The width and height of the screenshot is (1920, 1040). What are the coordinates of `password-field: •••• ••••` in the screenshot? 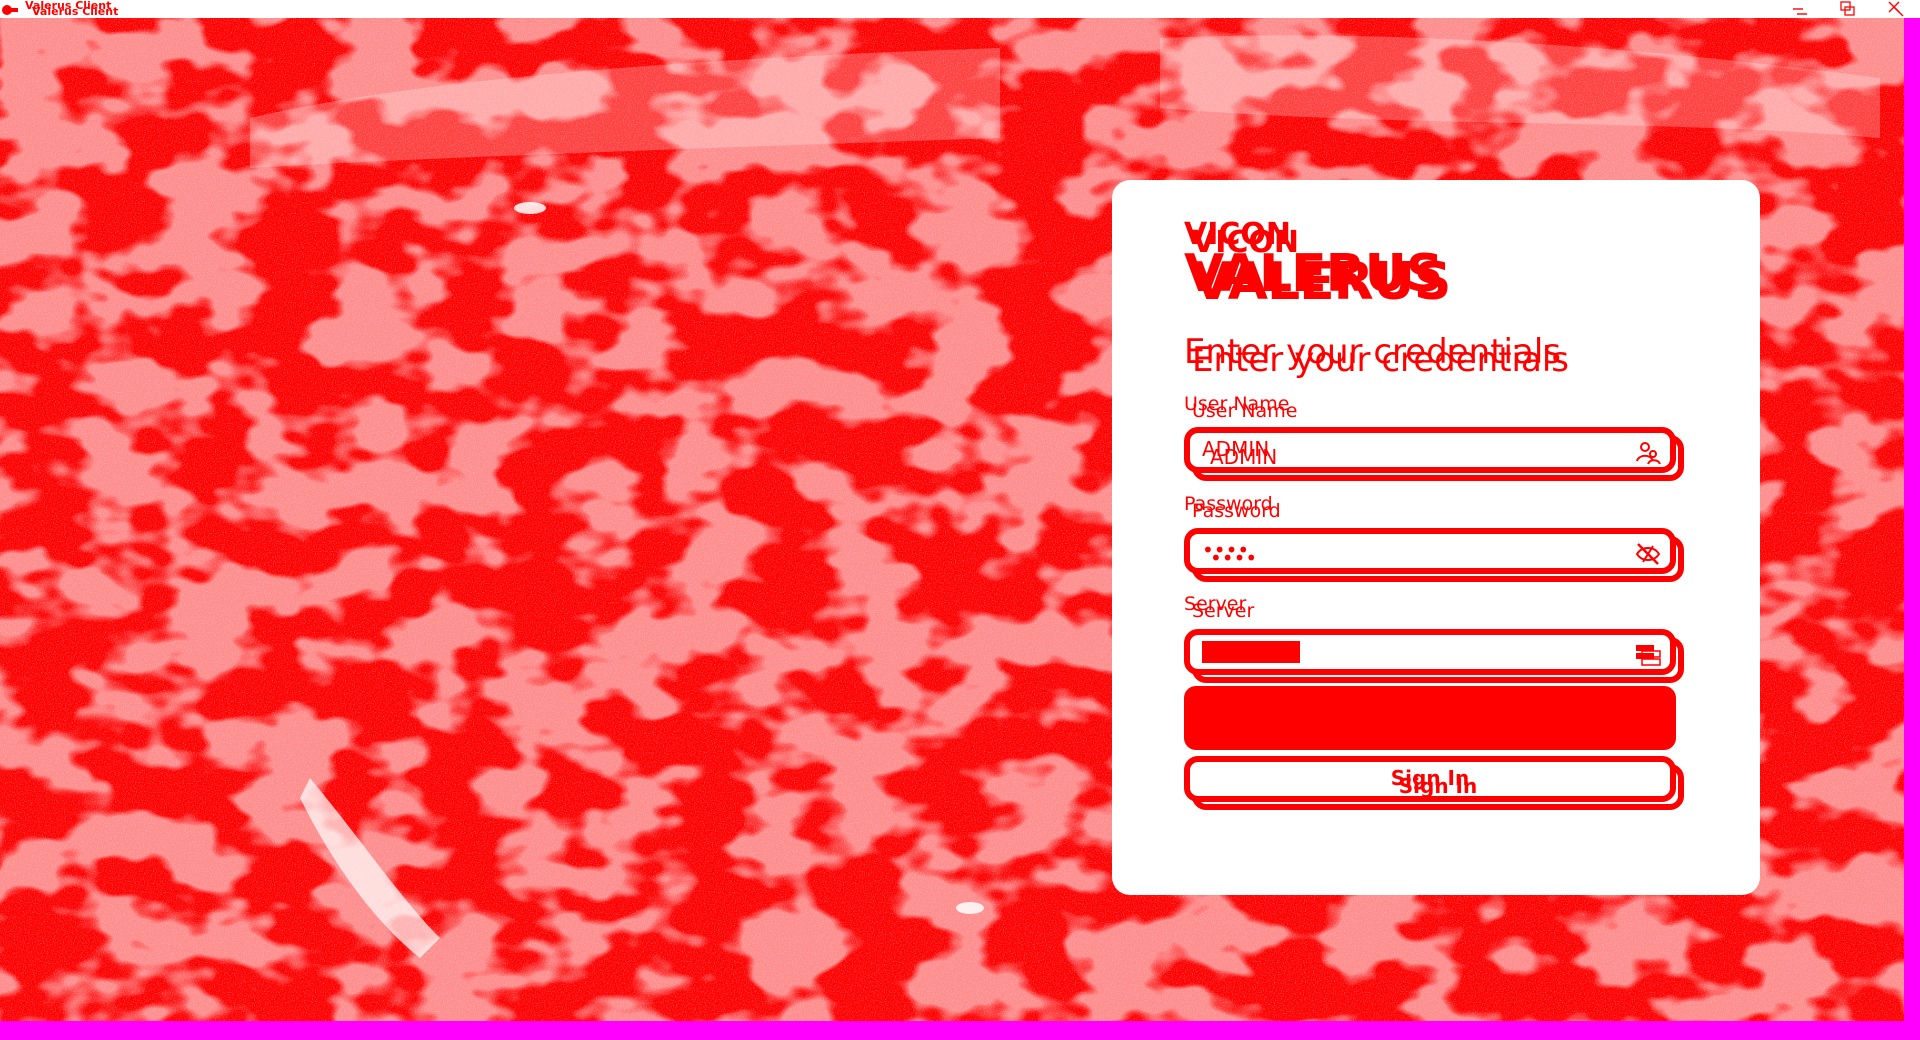 It's located at (1430, 551).